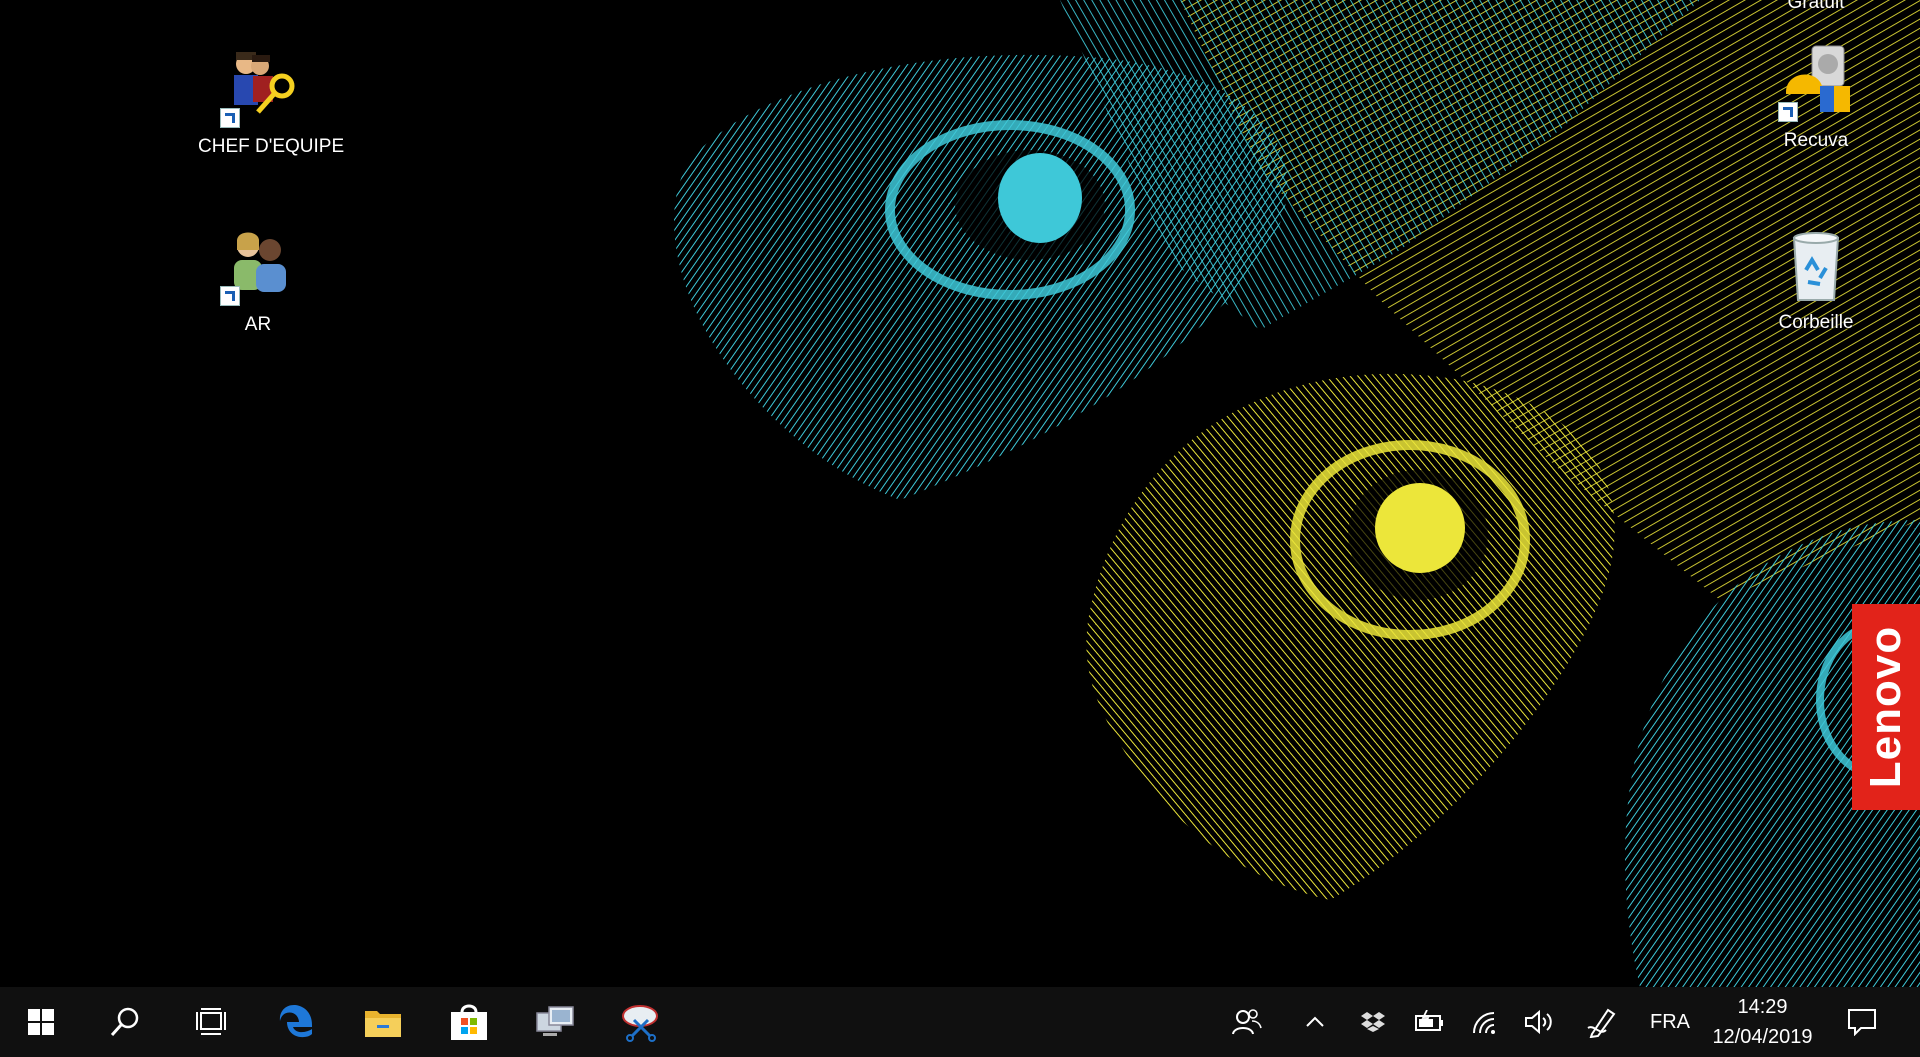 This screenshot has height=1057, width=1920. I want to click on store-icon, so click(469, 1022).